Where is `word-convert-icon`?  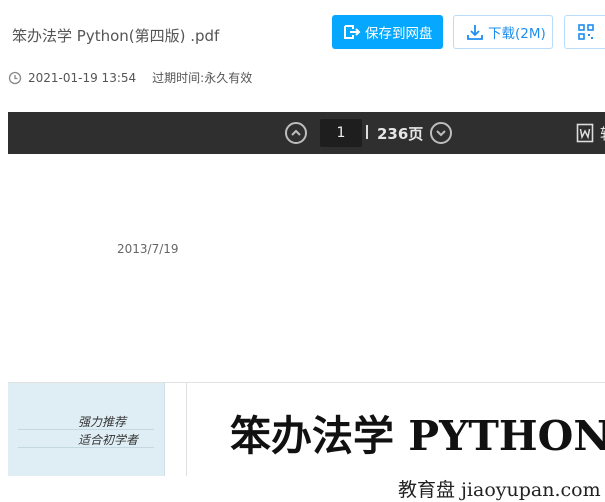
word-convert-icon is located at coordinates (585, 133).